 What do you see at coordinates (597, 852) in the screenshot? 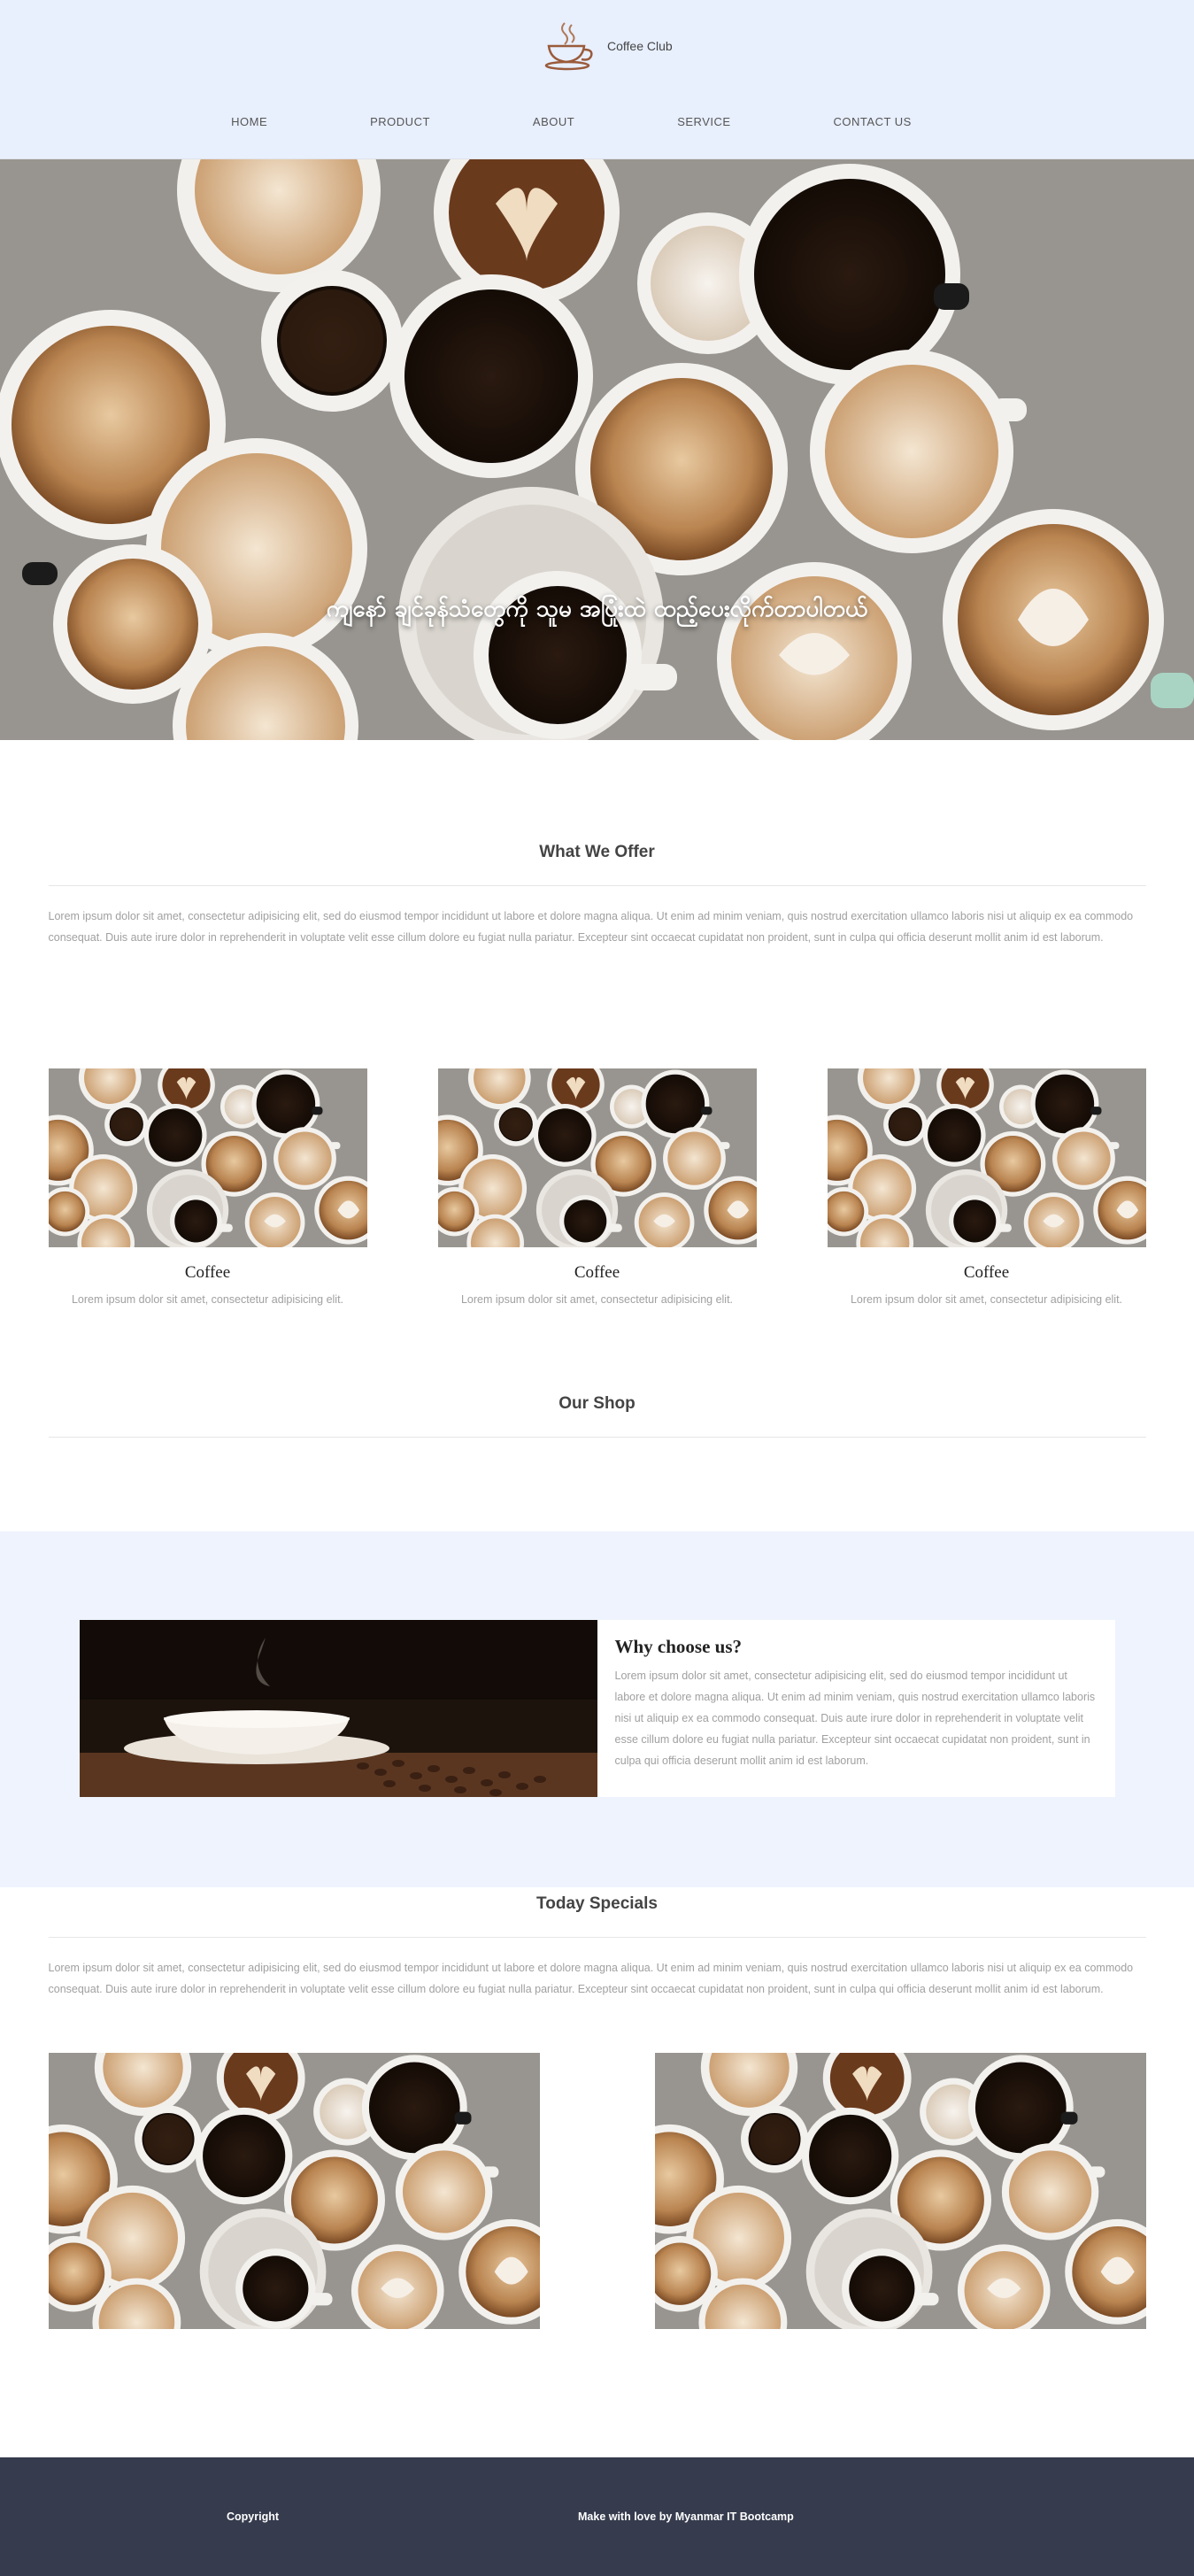
I see `section-title-offer: What We Offer` at bounding box center [597, 852].